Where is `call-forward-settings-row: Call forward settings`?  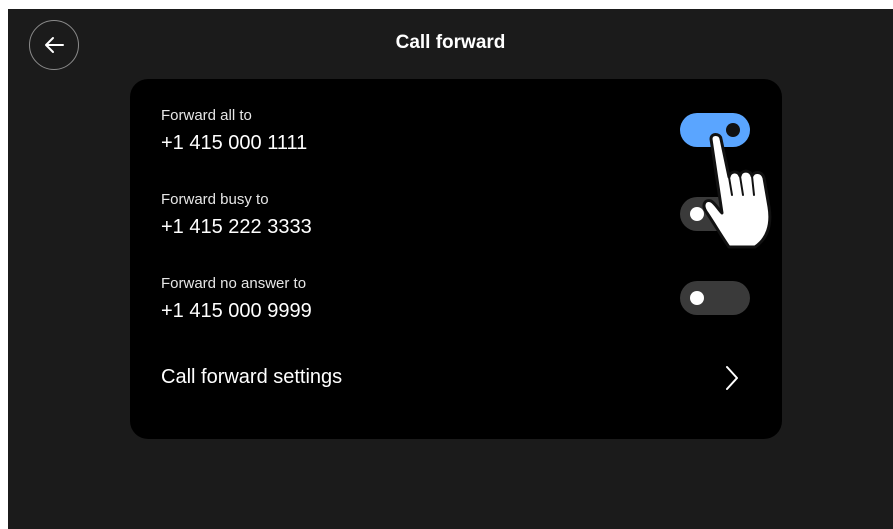
call-forward-settings-row: Call forward settings is located at coordinates (456, 382).